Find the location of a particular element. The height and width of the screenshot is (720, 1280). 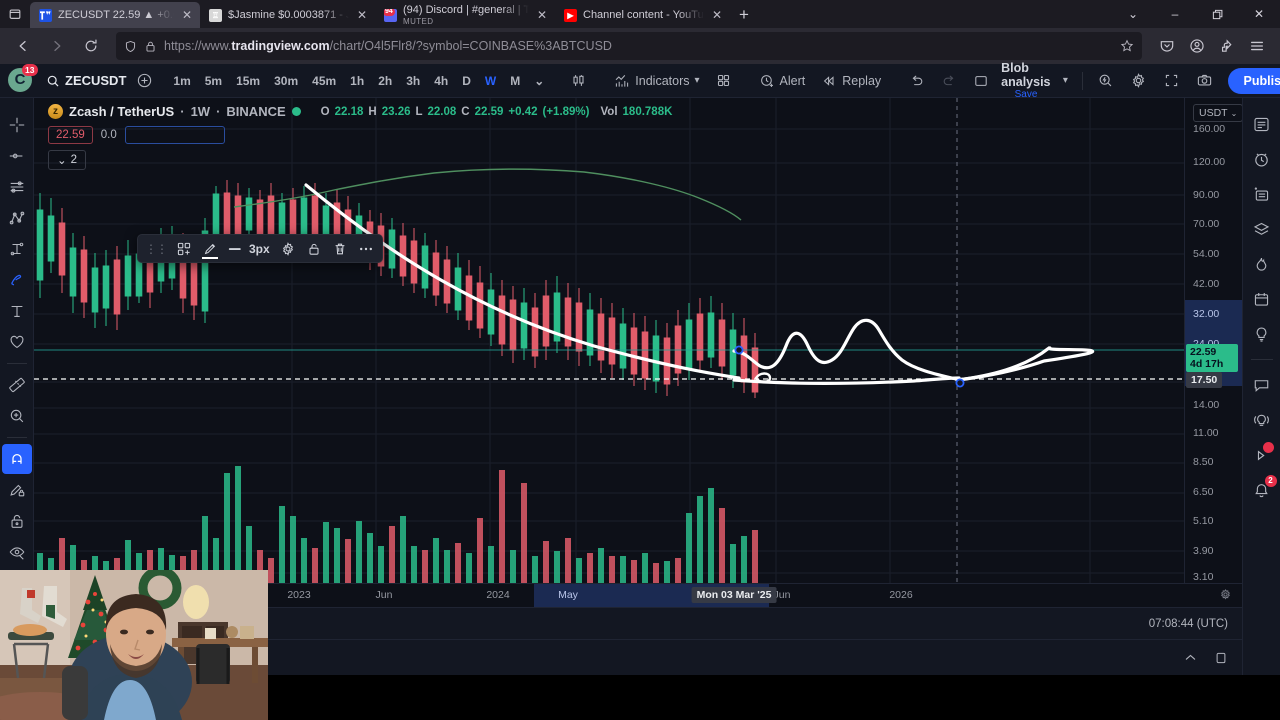

brush-icon is located at coordinates (17, 280).